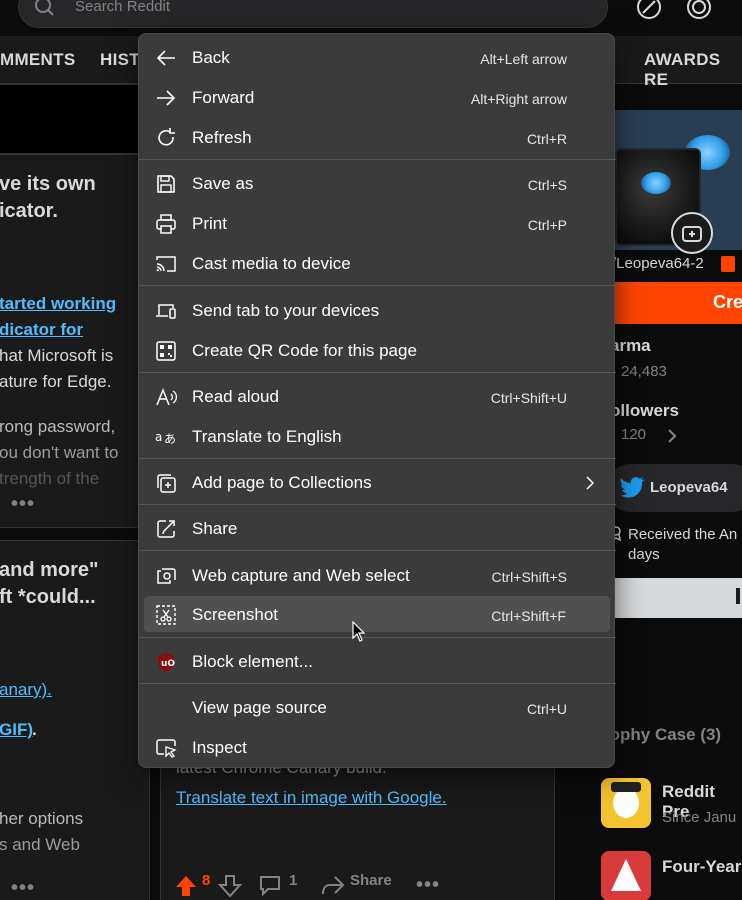 This screenshot has width=742, height=900. What do you see at coordinates (29, 211) in the screenshot?
I see `post-title-line: icator.` at bounding box center [29, 211].